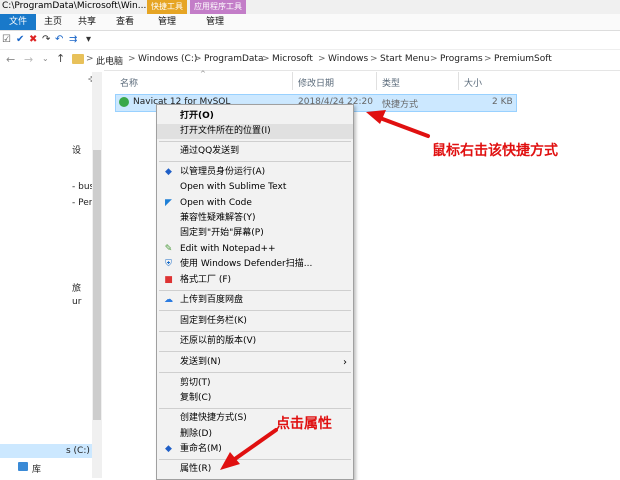  What do you see at coordinates (249, 449) in the screenshot?
I see `arrow-to-properties` at bounding box center [249, 449].